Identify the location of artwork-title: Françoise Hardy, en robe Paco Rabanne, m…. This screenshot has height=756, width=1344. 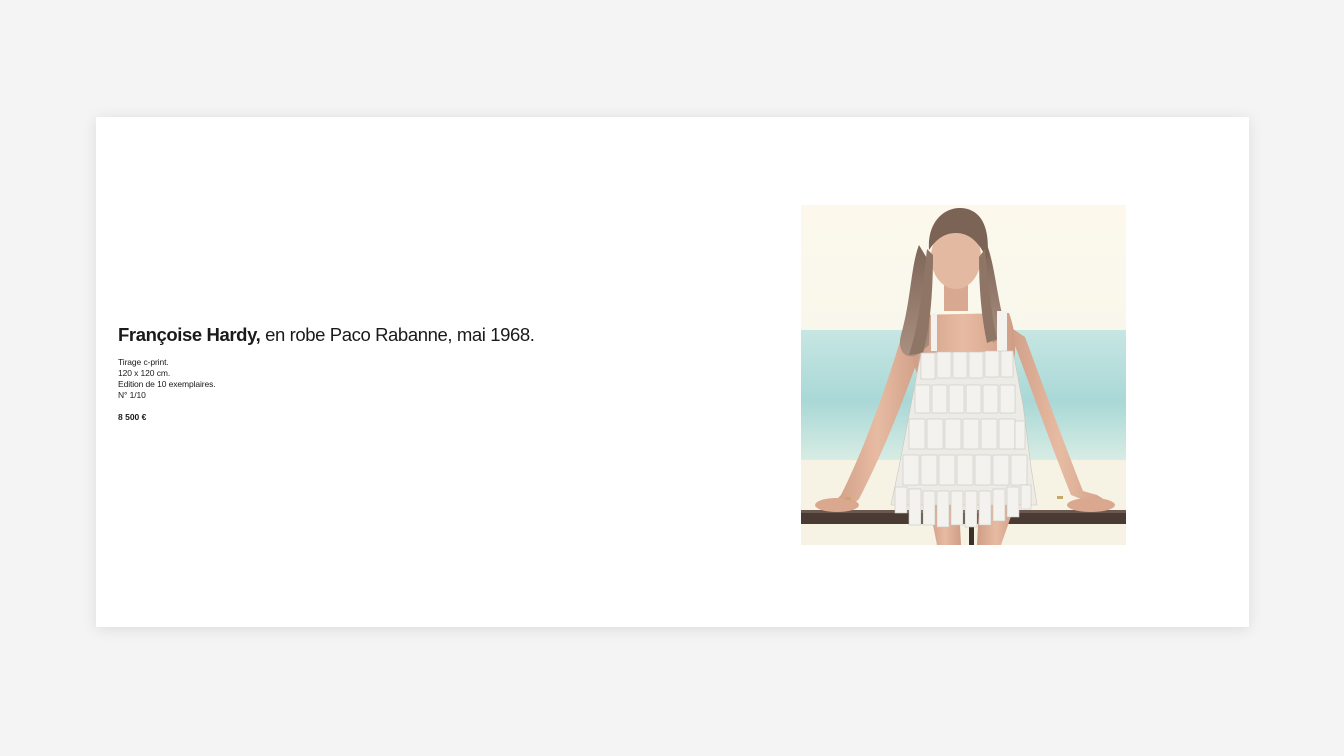
(418, 335).